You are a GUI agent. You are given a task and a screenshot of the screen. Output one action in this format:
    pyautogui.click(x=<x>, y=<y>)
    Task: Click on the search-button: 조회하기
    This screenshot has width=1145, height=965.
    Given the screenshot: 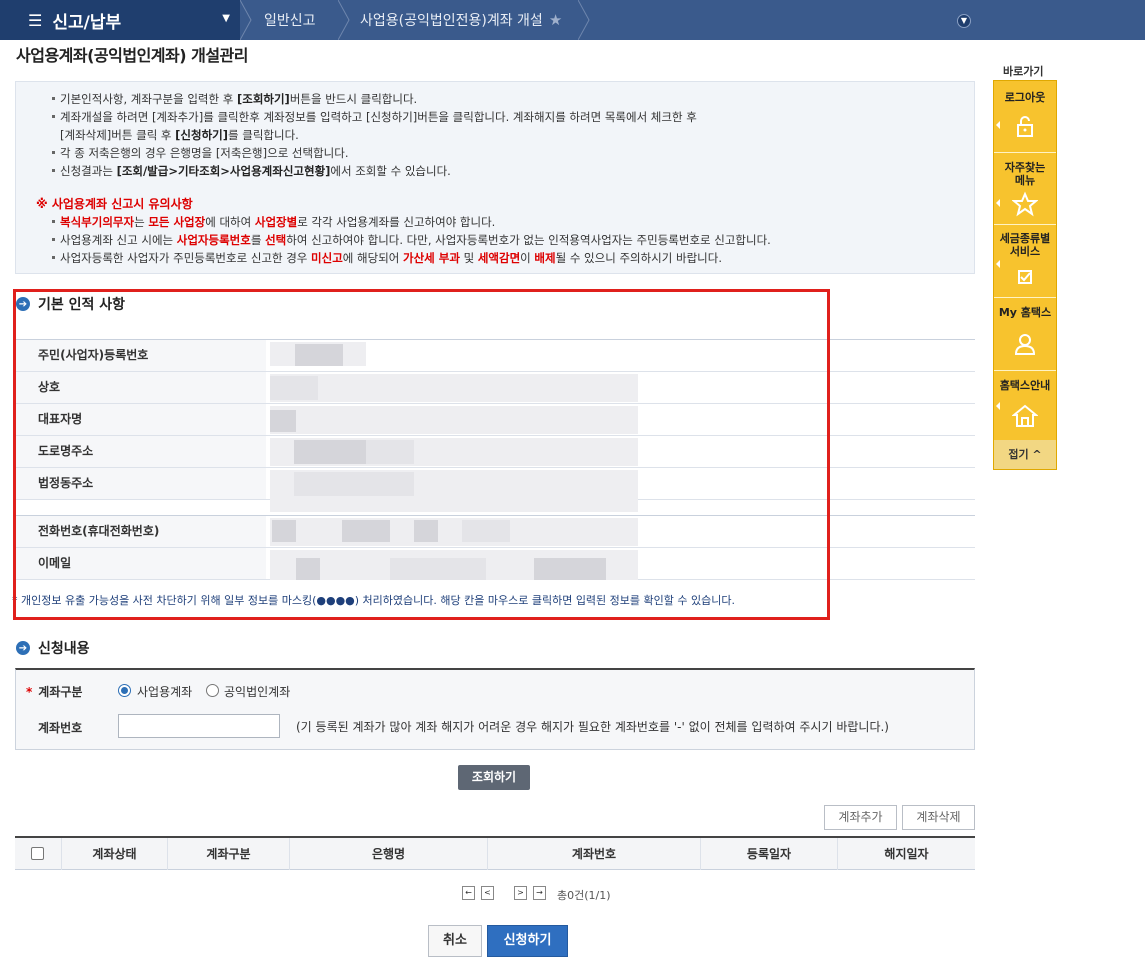 What is the action you would take?
    pyautogui.click(x=494, y=777)
    